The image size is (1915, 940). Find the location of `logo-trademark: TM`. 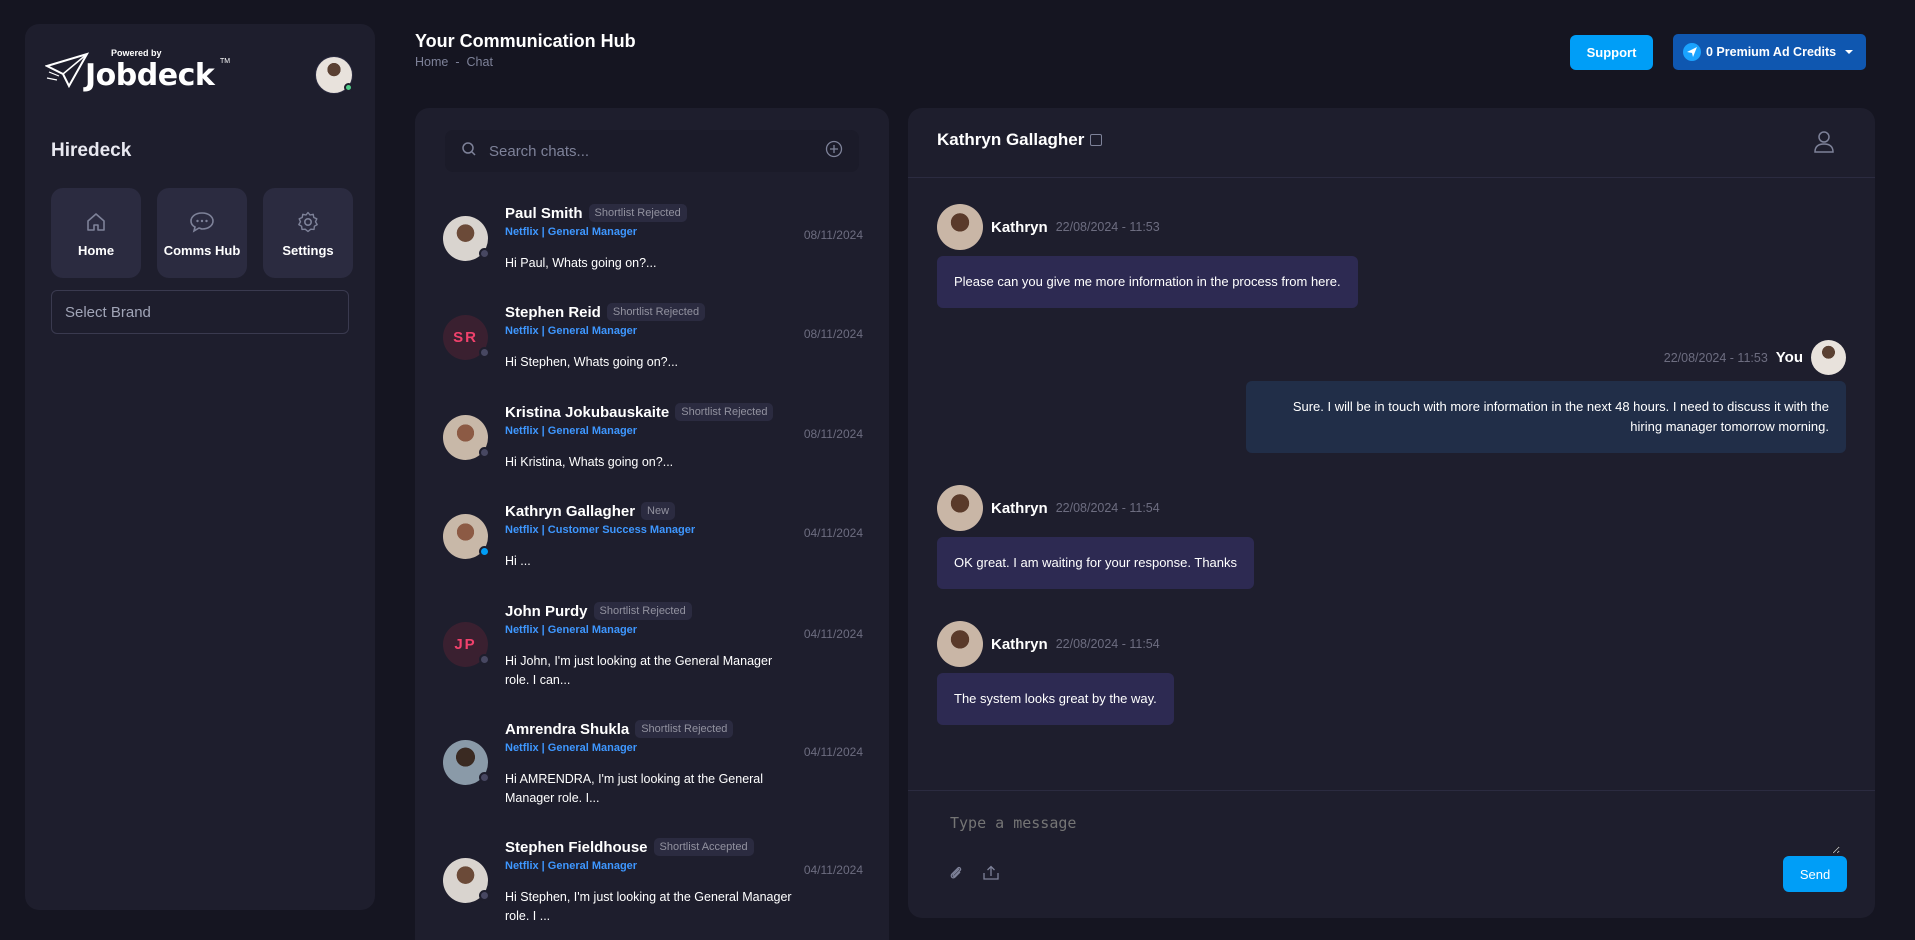

logo-trademark: TM is located at coordinates (225, 61).